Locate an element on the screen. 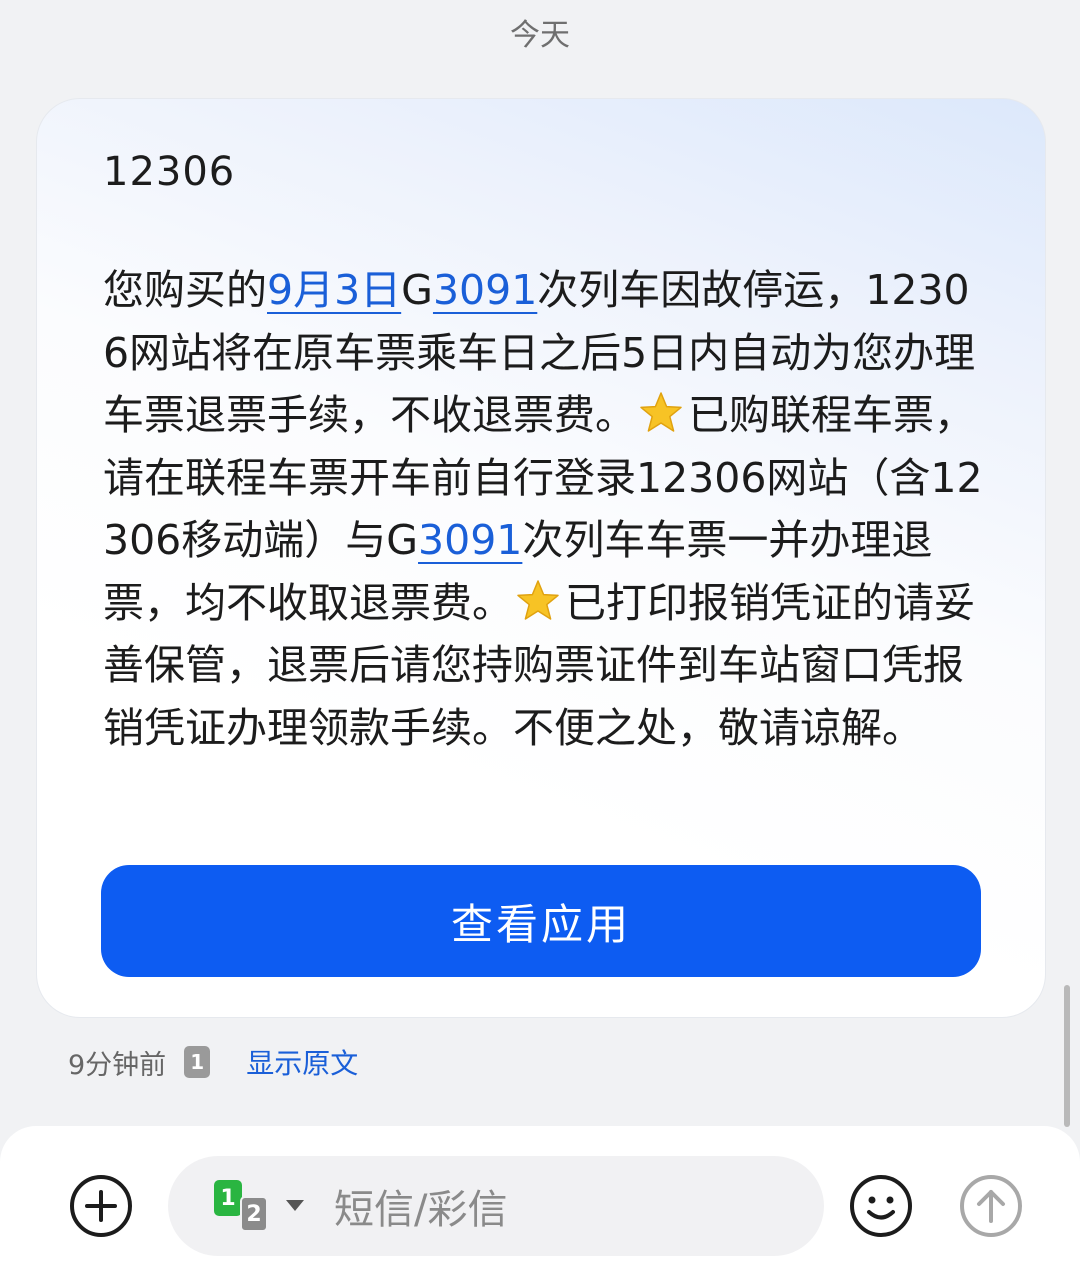 This screenshot has height=1284, width=1080. message-sender: 12306 is located at coordinates (169, 172).